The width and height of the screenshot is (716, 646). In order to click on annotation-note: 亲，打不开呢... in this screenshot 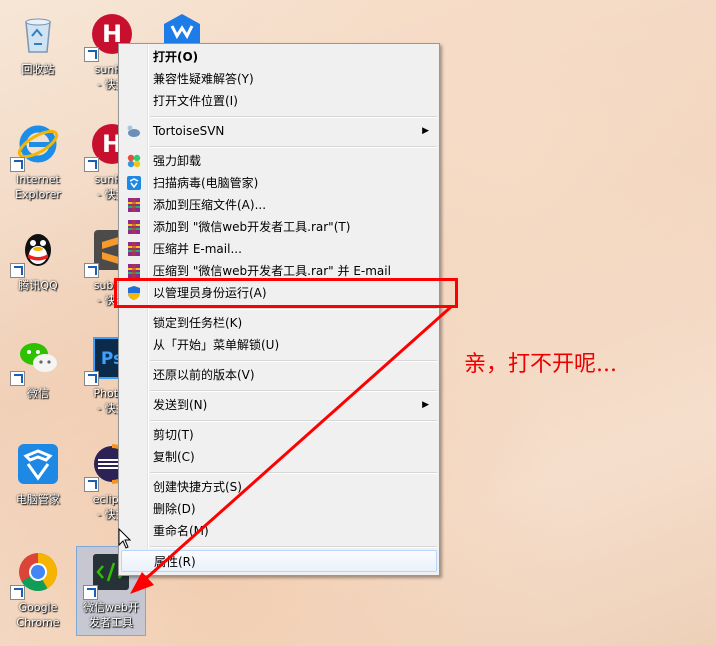, I will do `click(540, 364)`.